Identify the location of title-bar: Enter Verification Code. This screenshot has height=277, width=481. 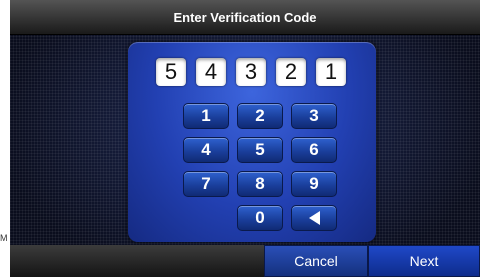
(245, 17).